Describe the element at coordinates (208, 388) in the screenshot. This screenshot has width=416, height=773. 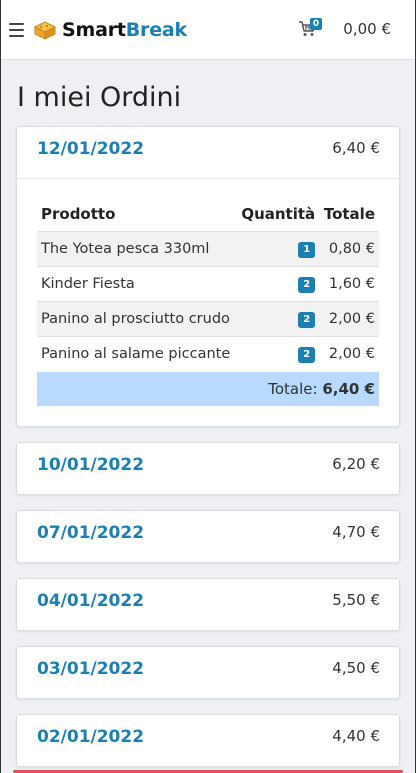
I see `total-row: Totale: 6,40 €` at that location.